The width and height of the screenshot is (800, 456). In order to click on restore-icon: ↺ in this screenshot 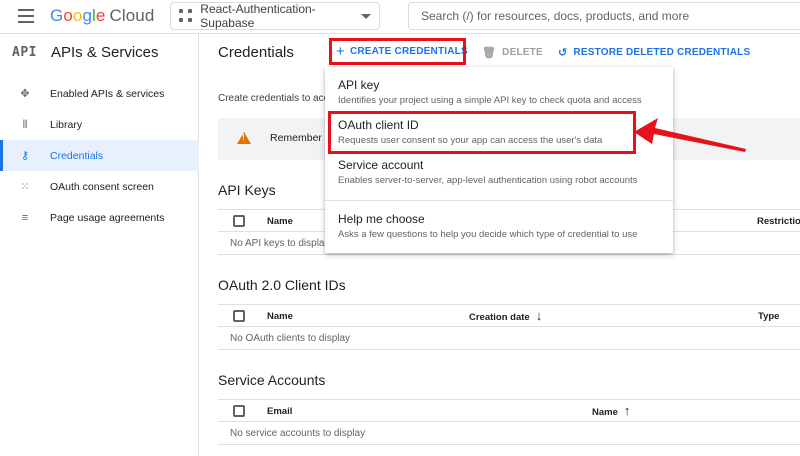, I will do `click(563, 53)`.